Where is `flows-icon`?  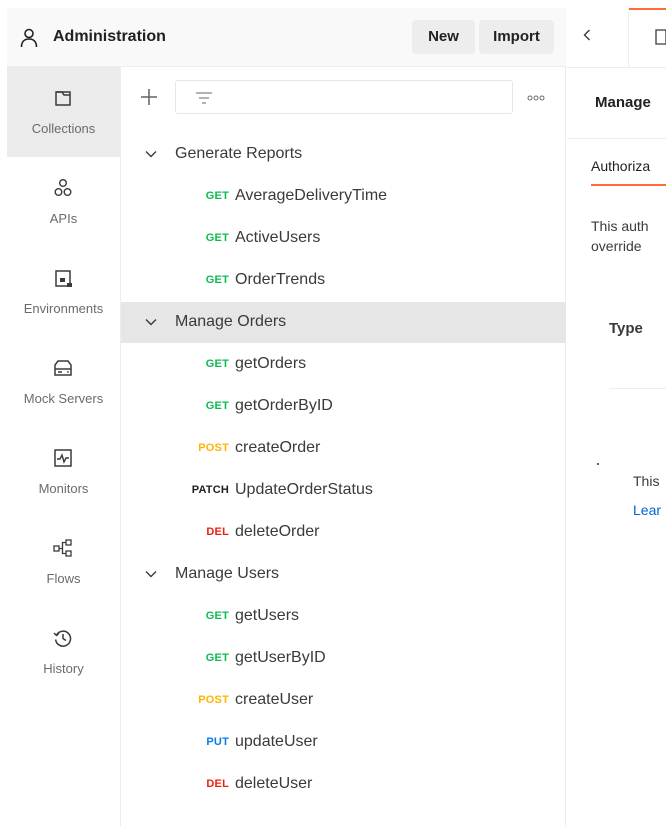 flows-icon is located at coordinates (62, 548).